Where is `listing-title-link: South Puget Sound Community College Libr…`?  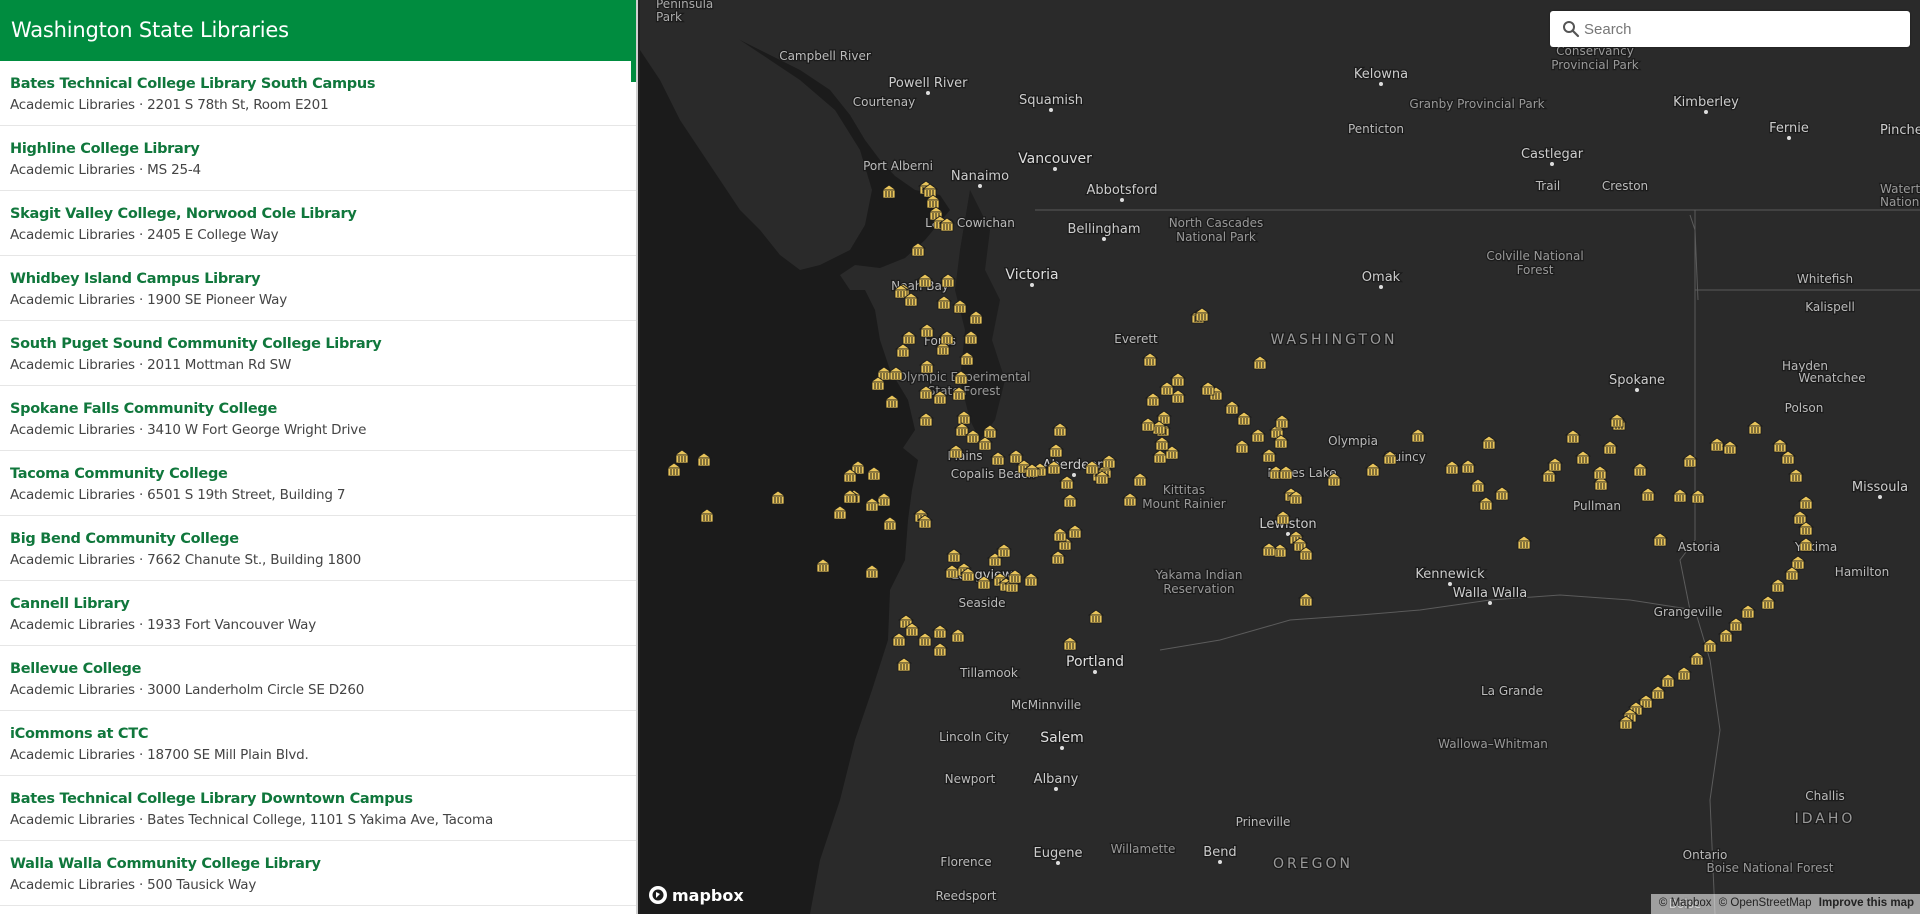
listing-title-link: South Puget Sound Community College Libr… is located at coordinates (323, 344).